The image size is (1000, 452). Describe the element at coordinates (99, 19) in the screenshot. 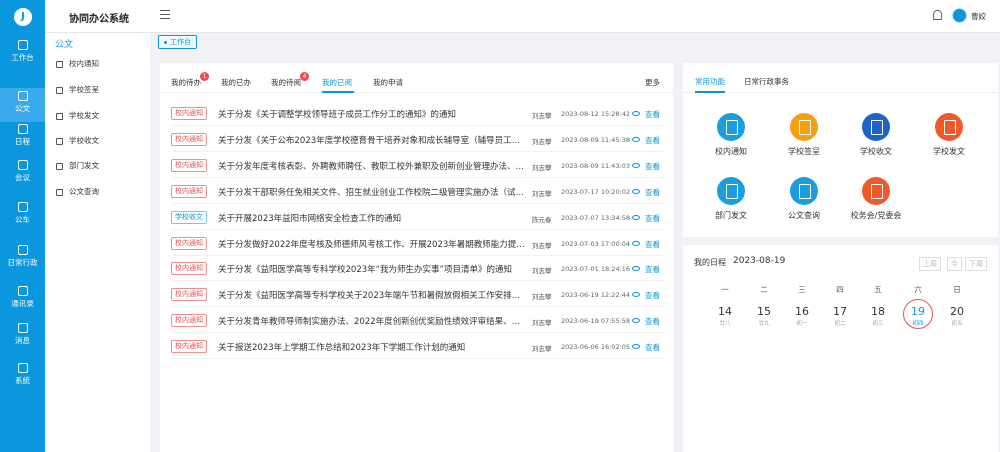

I see `app-title: 协同办公系统` at that location.